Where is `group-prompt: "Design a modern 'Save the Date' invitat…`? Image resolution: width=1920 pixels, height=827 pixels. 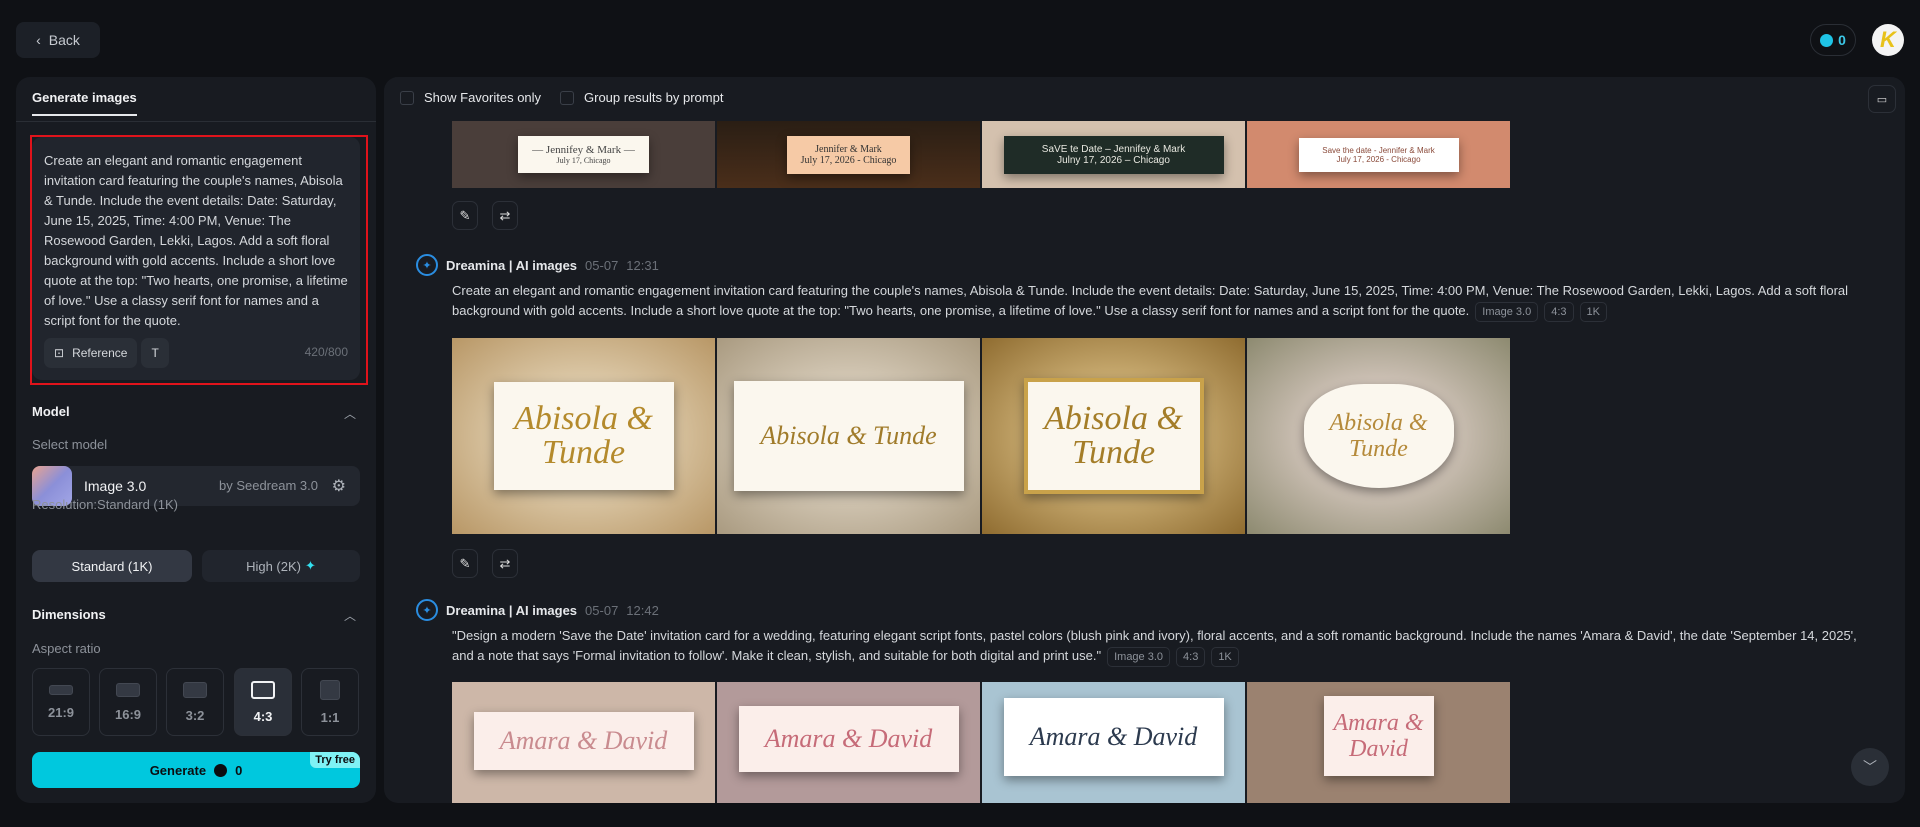
group-prompt: "Design a modern 'Save the Date' invitat… is located at coordinates (1162, 646).